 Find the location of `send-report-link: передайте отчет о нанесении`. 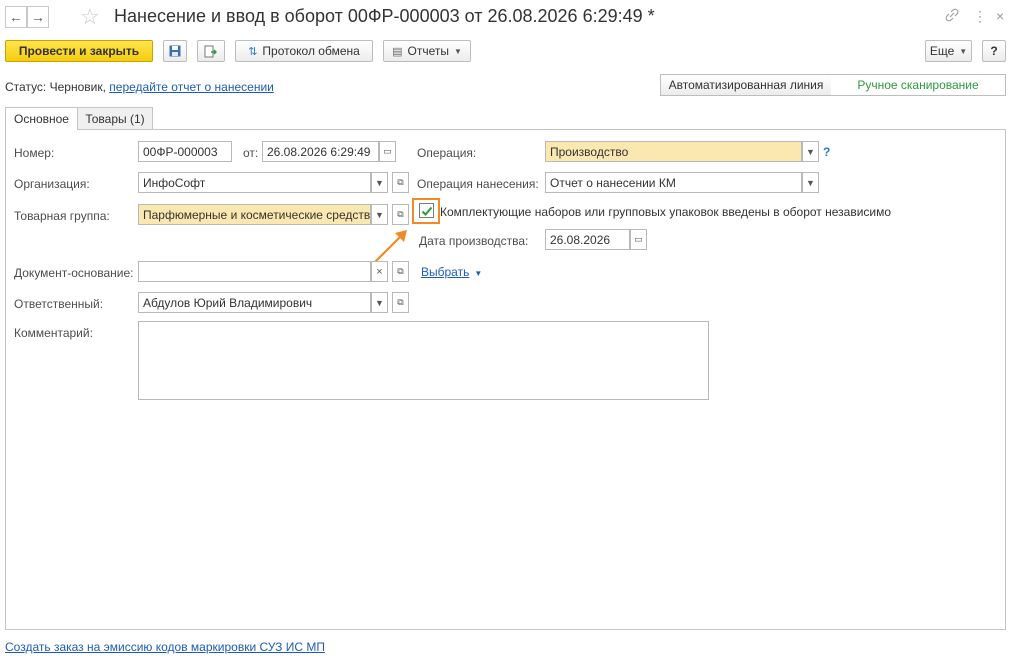

send-report-link: передайте отчет о нанесении is located at coordinates (191, 87).